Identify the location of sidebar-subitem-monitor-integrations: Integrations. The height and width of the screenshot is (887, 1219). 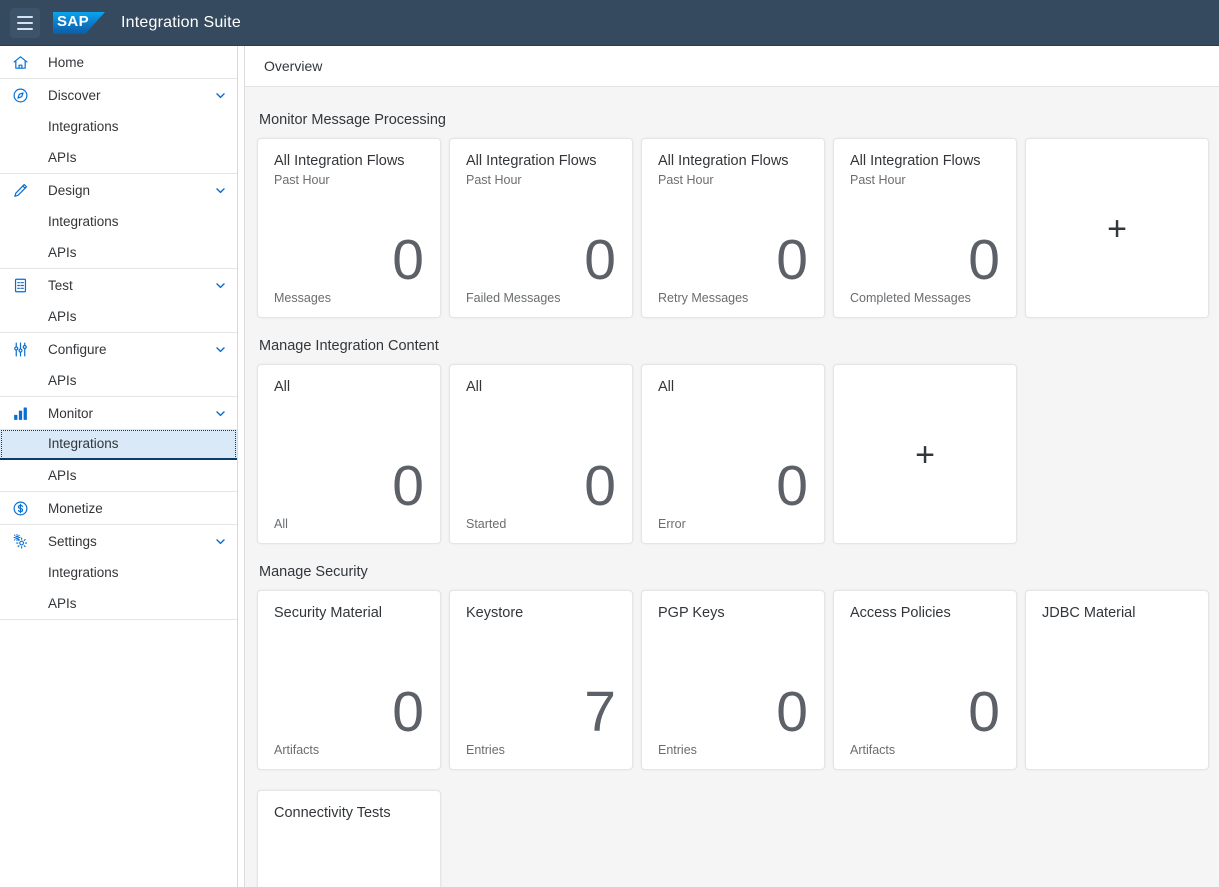
(118, 444).